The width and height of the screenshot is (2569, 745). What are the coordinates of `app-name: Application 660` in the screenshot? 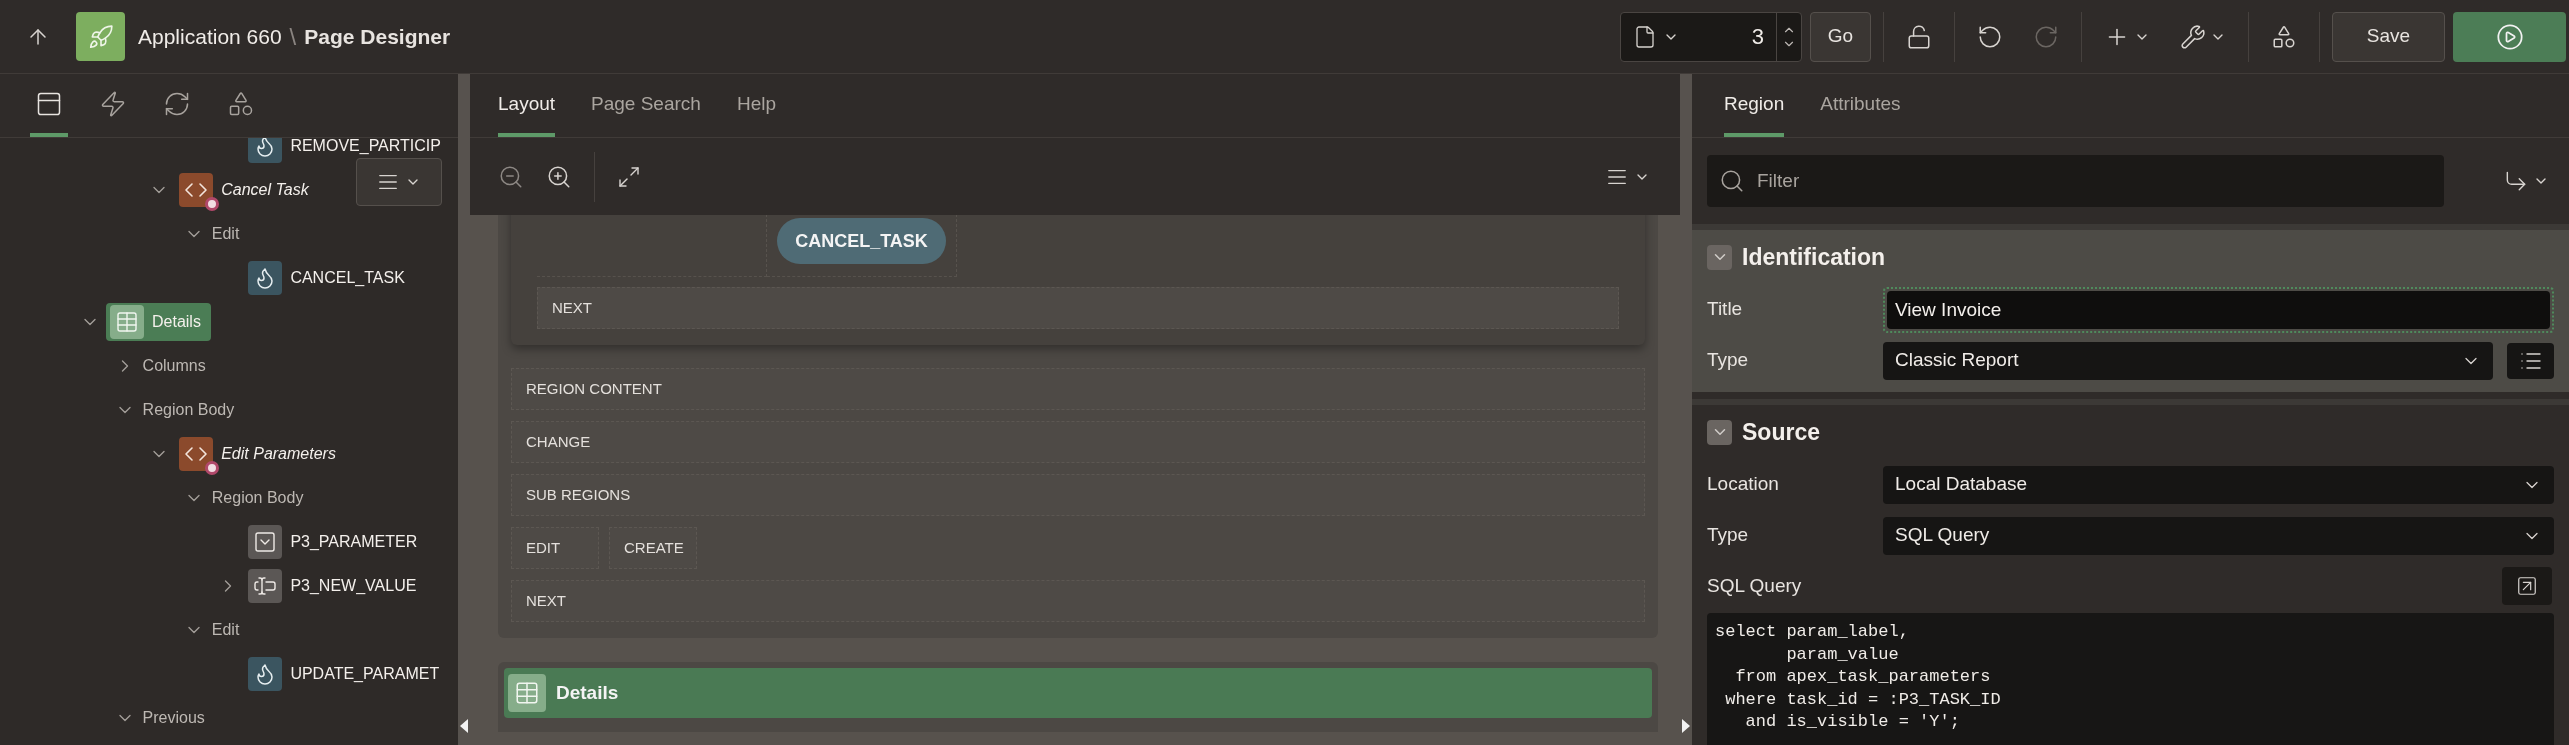 It's located at (210, 36).